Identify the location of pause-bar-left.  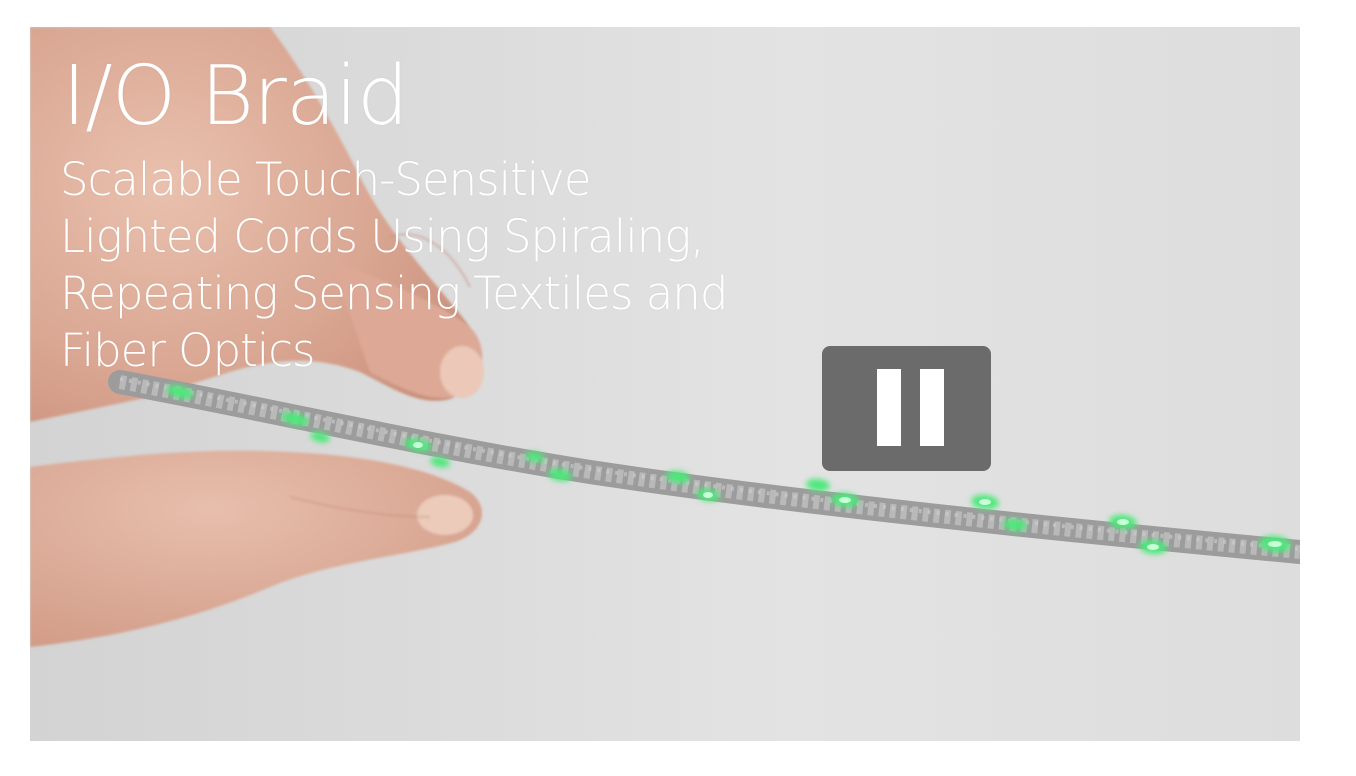
(889, 407).